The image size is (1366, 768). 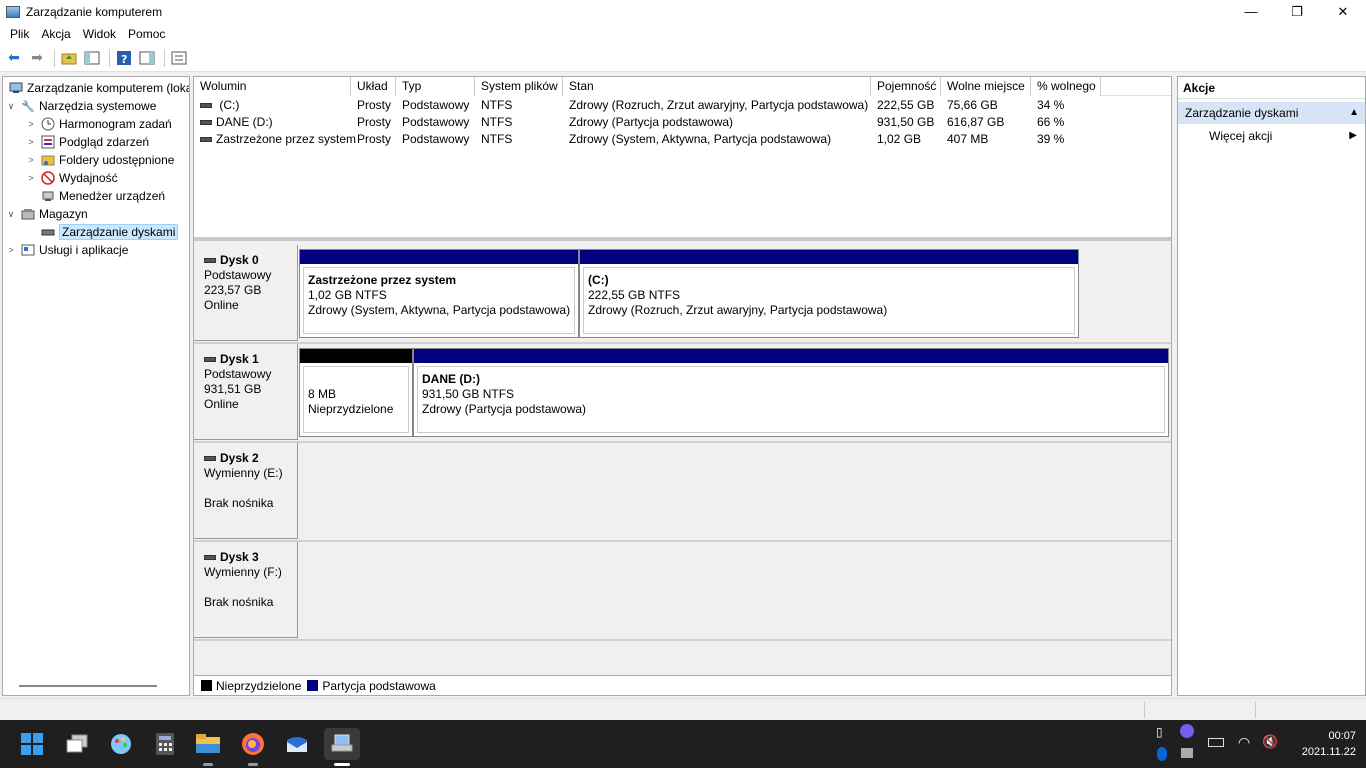 What do you see at coordinates (48, 232) in the screenshot?
I see `disk-management-icon` at bounding box center [48, 232].